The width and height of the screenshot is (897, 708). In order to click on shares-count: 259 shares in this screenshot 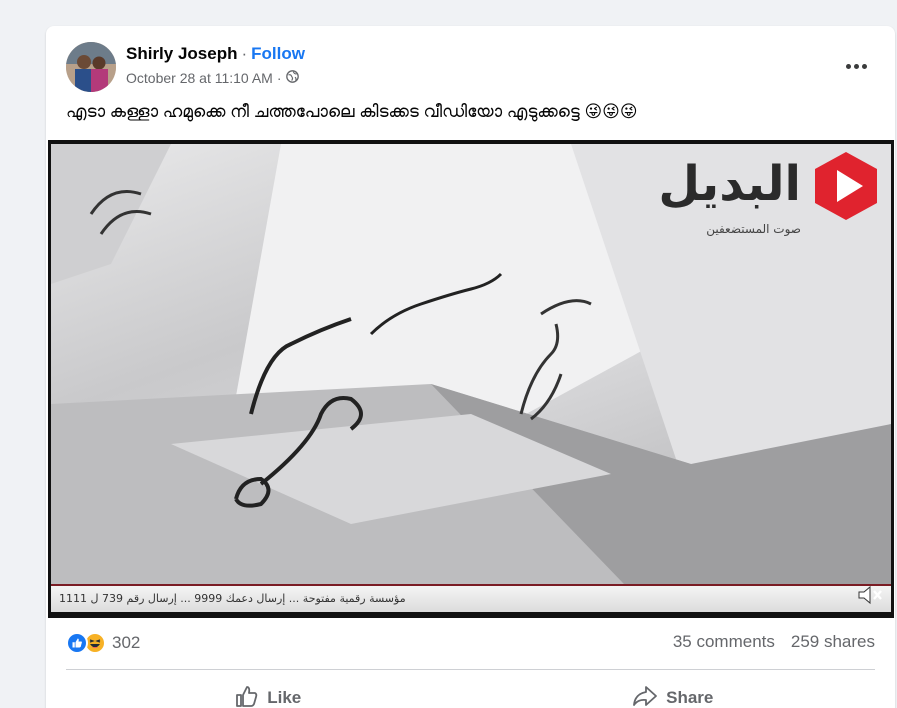, I will do `click(833, 642)`.